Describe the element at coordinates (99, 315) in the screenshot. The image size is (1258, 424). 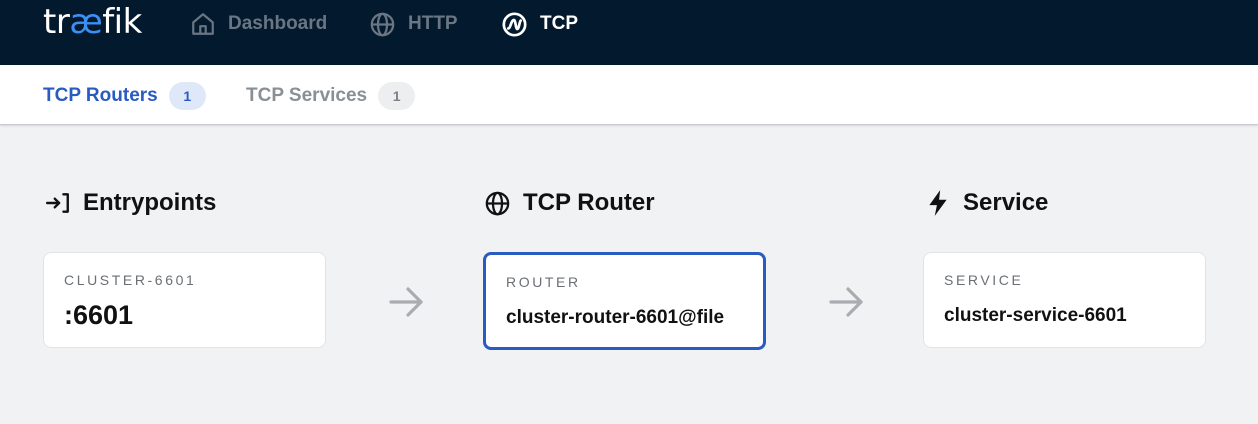
I see `entrypoint-card-value: :6601` at that location.